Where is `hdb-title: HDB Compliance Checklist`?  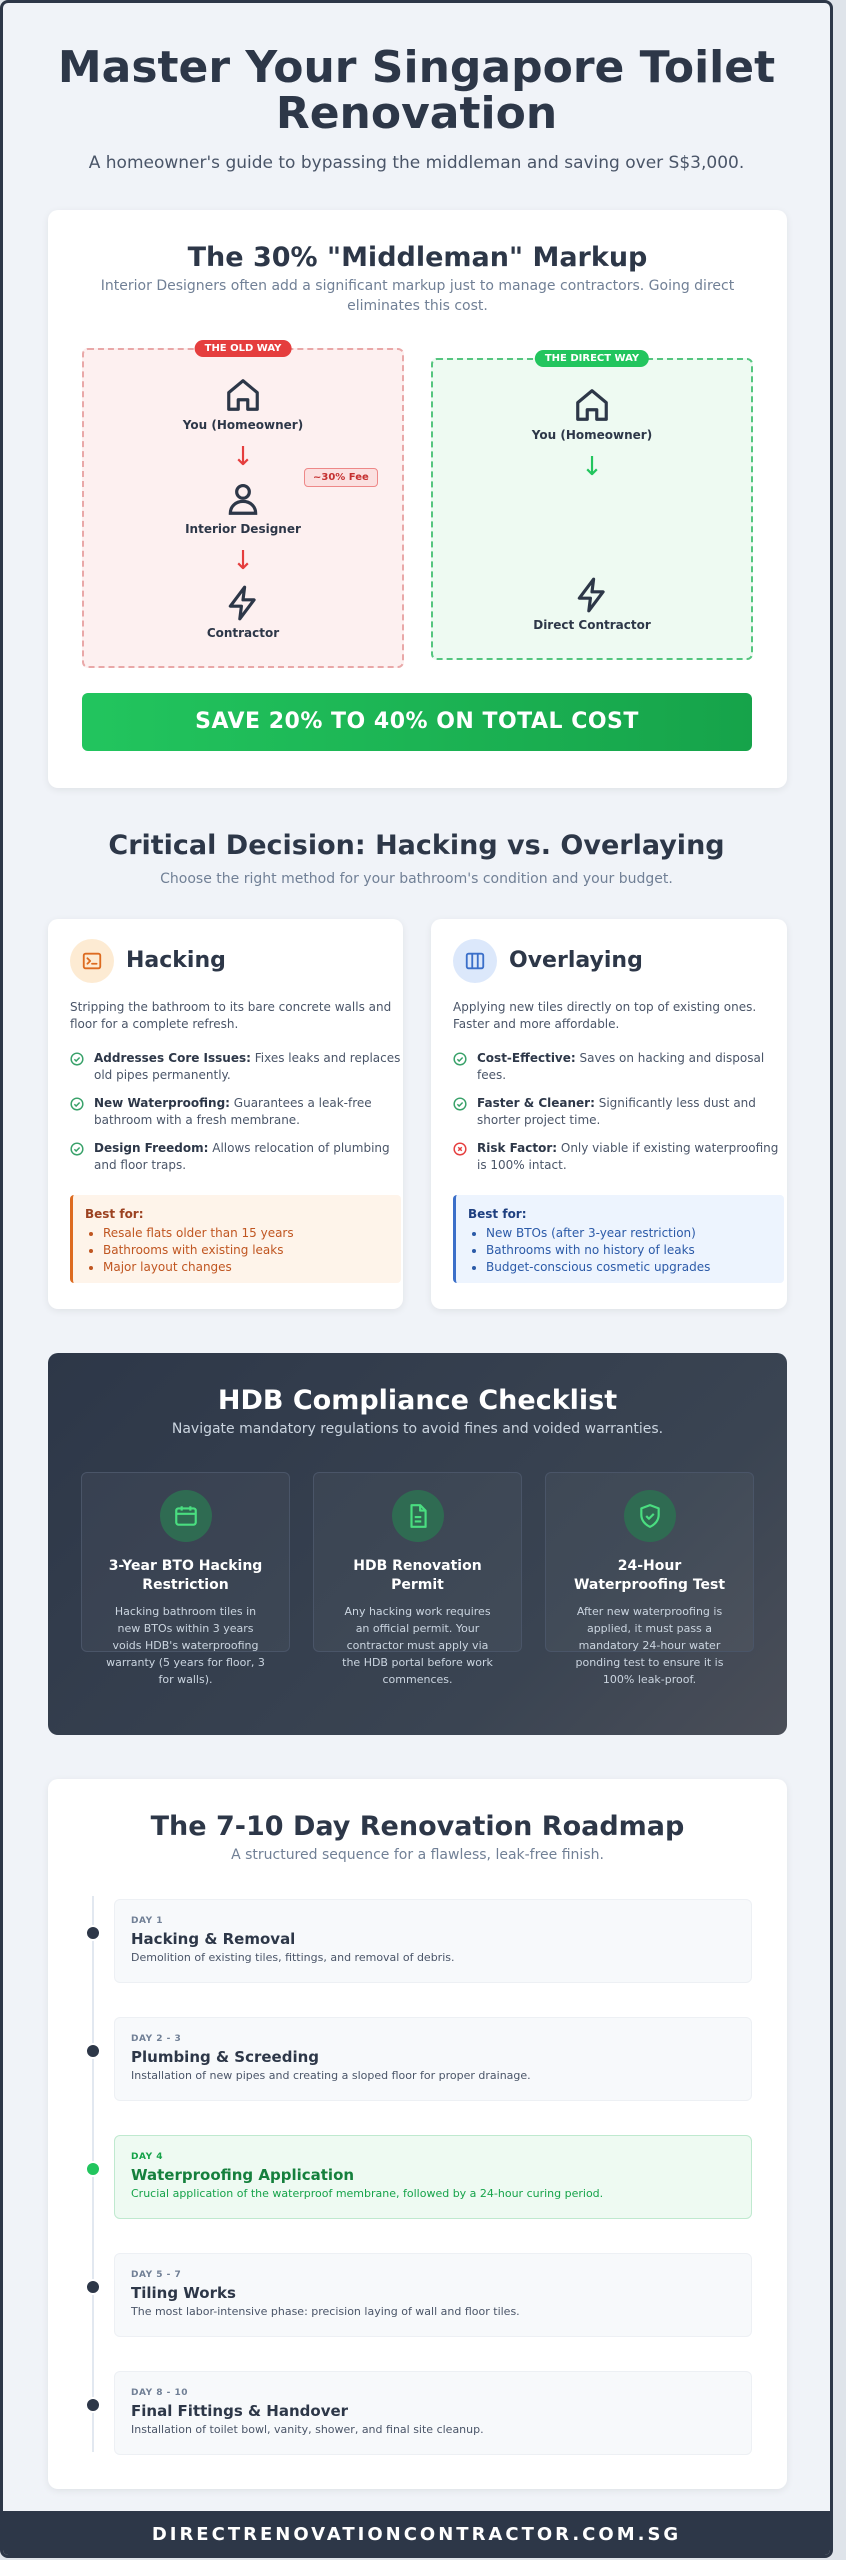 hdb-title: HDB Compliance Checklist is located at coordinates (417, 1400).